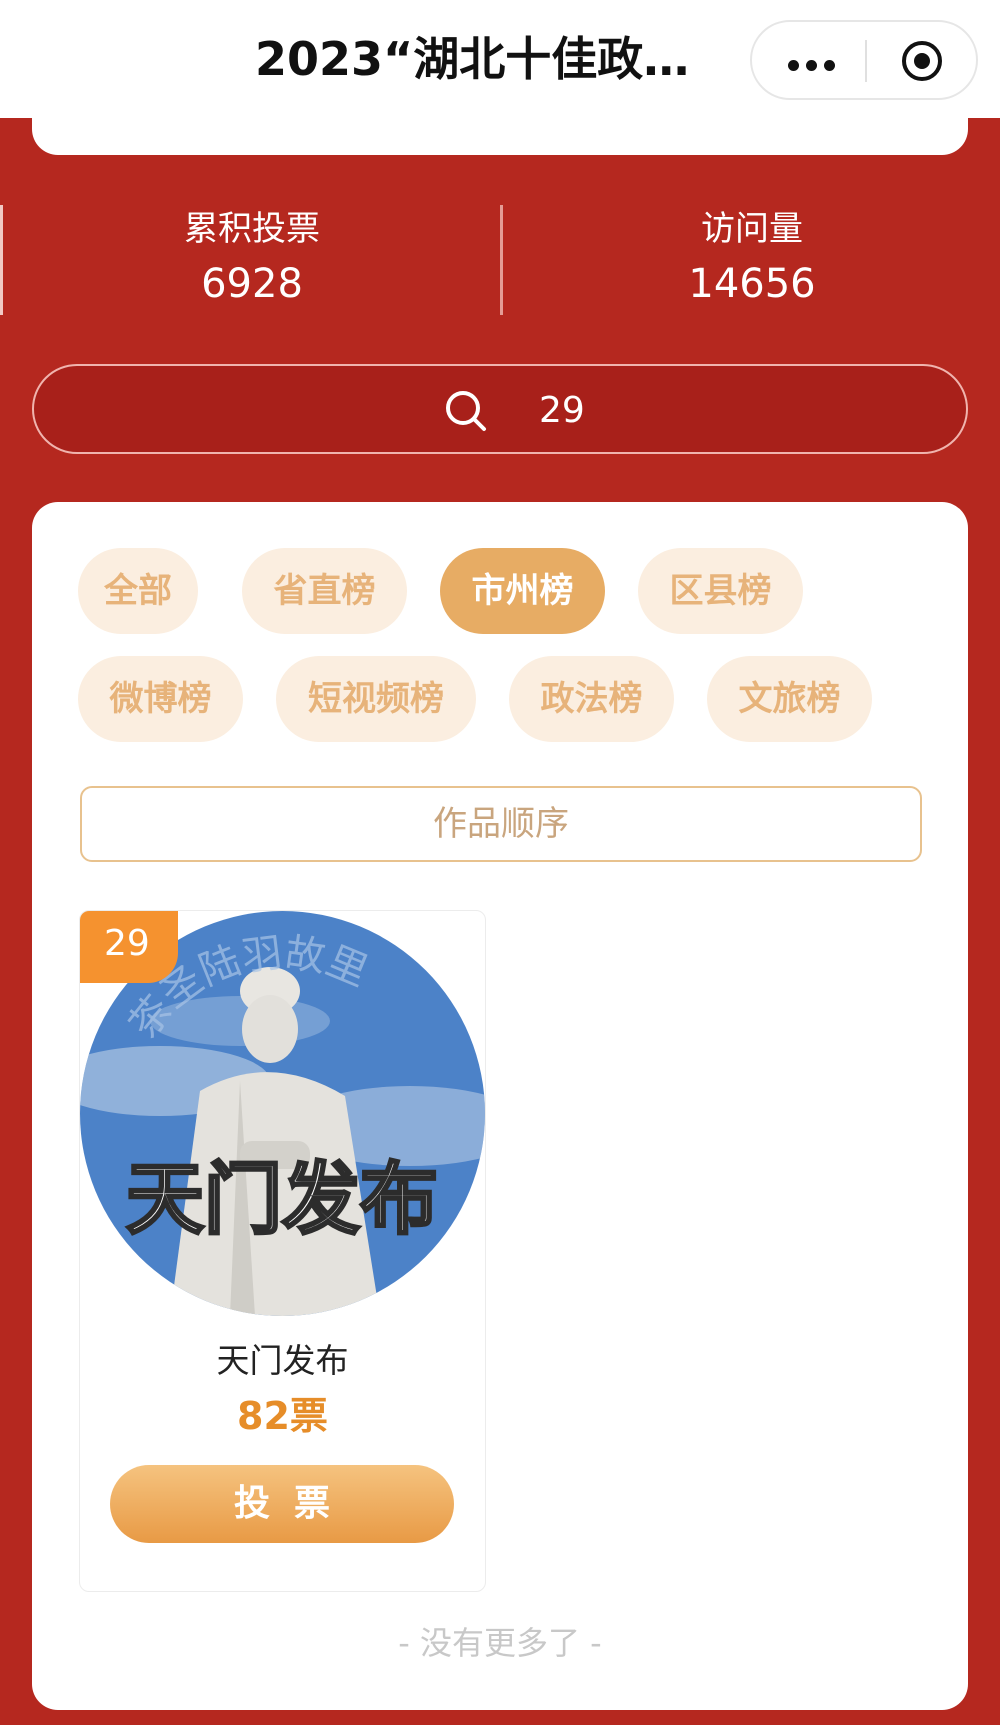 The image size is (1000, 1725). What do you see at coordinates (500, 1643) in the screenshot?
I see `no-more-text: - 没有更多了 -` at bounding box center [500, 1643].